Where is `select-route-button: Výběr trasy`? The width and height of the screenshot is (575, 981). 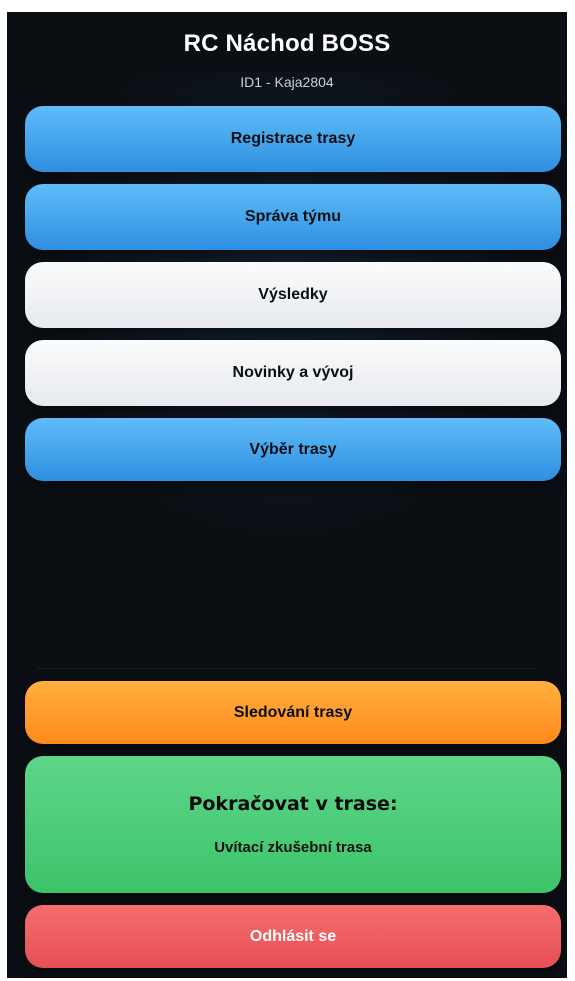 select-route-button: Výběr trasy is located at coordinates (293, 449).